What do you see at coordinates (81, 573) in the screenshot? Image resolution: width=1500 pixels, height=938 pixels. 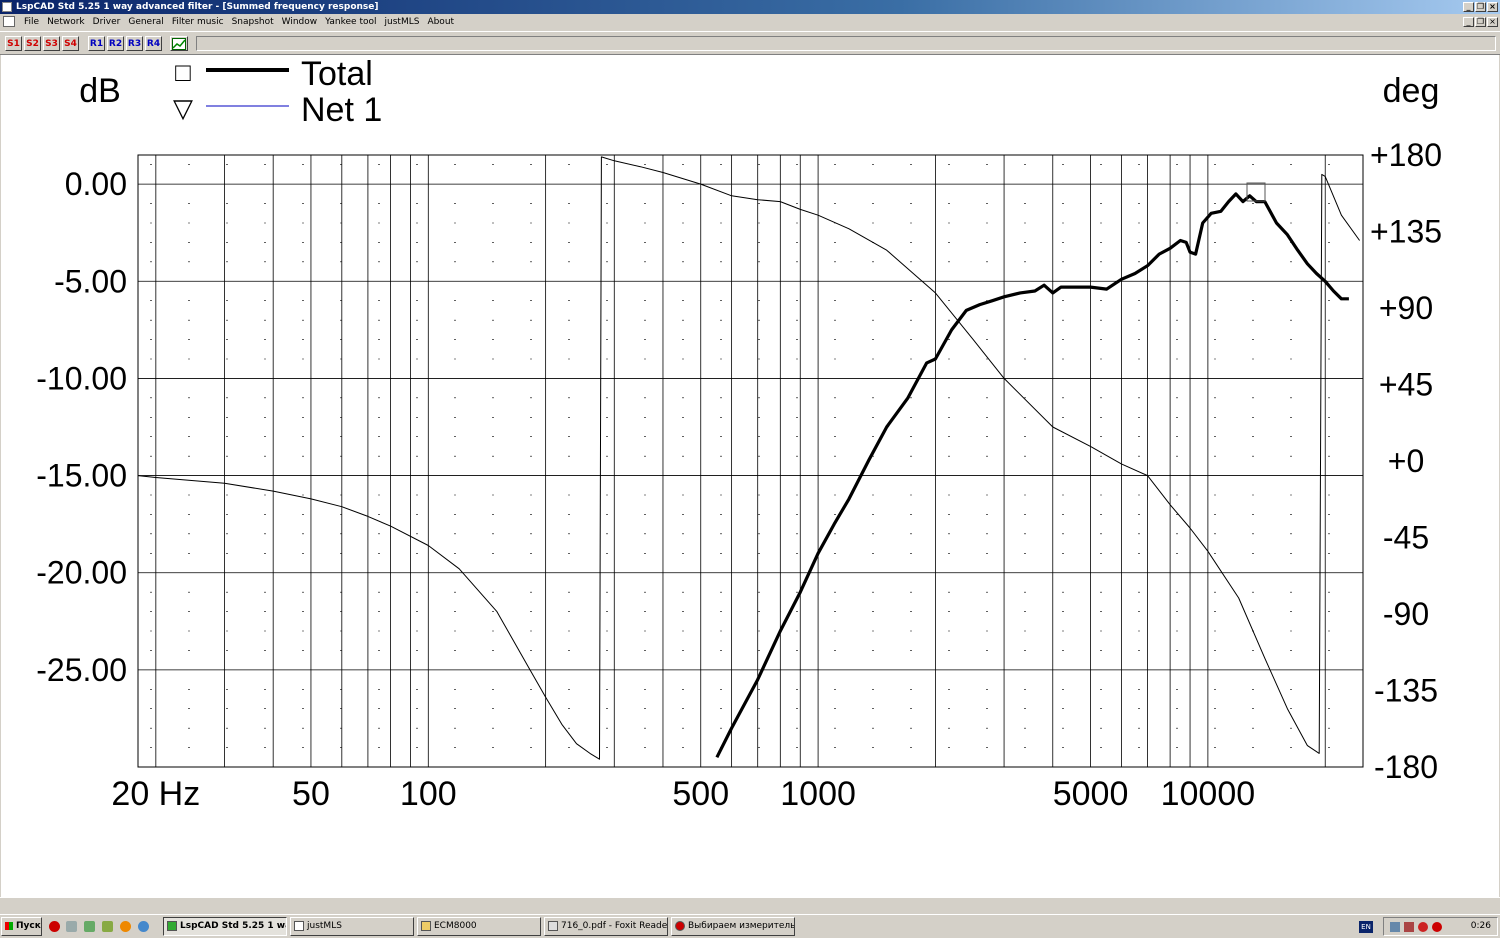 I see `db-tick-label: -20.00` at bounding box center [81, 573].